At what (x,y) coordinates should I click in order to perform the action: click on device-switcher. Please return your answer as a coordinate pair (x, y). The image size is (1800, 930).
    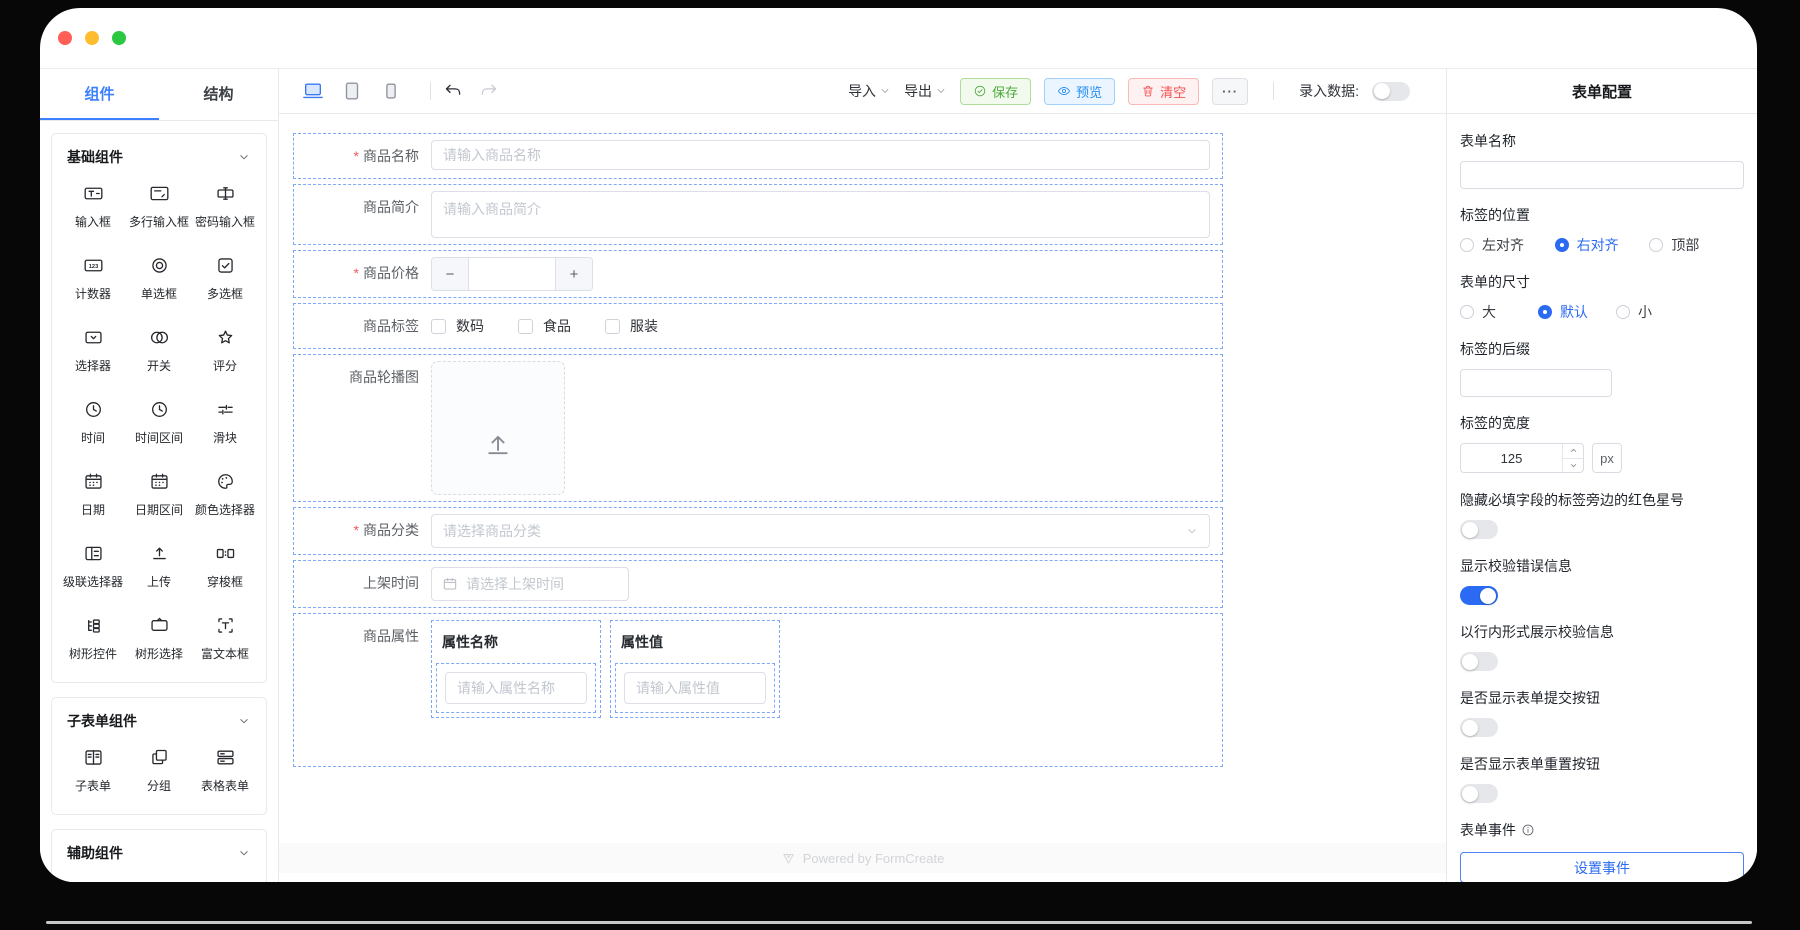
    Looking at the image, I should click on (400, 91).